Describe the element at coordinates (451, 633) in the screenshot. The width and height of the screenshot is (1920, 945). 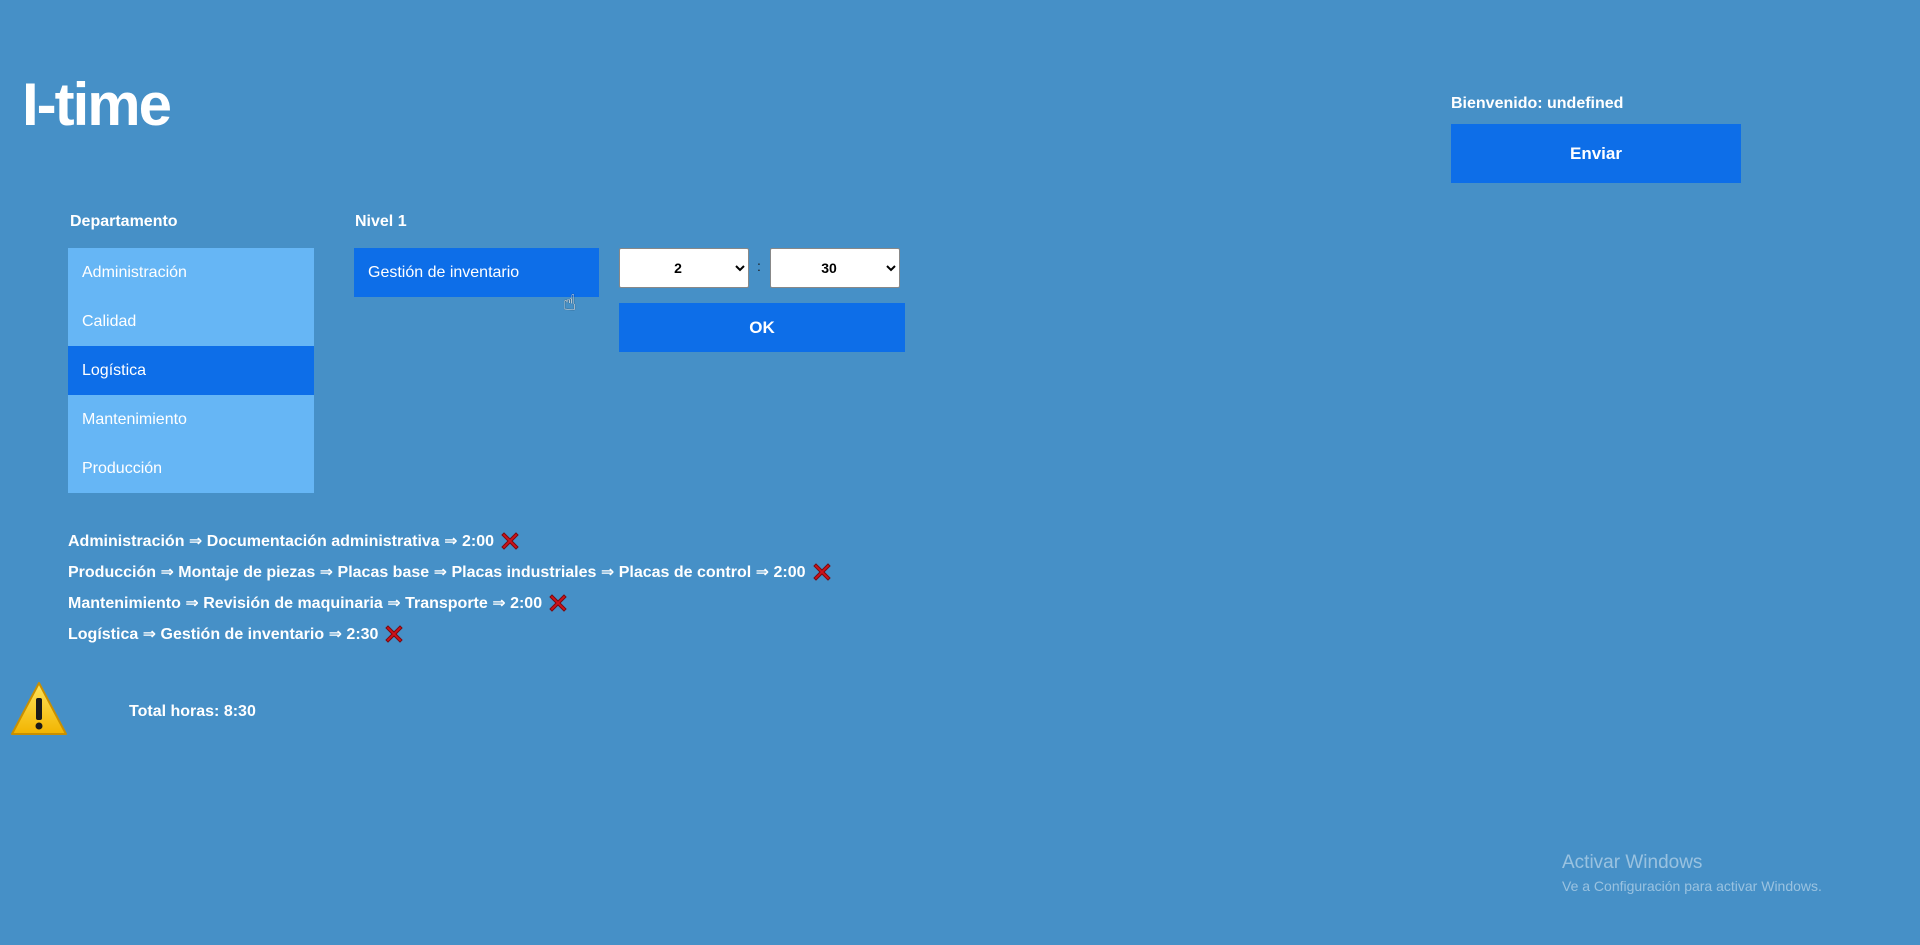
I see `list-item: Logística ⇒ Gestión de inventario ⇒ 2:30` at that location.